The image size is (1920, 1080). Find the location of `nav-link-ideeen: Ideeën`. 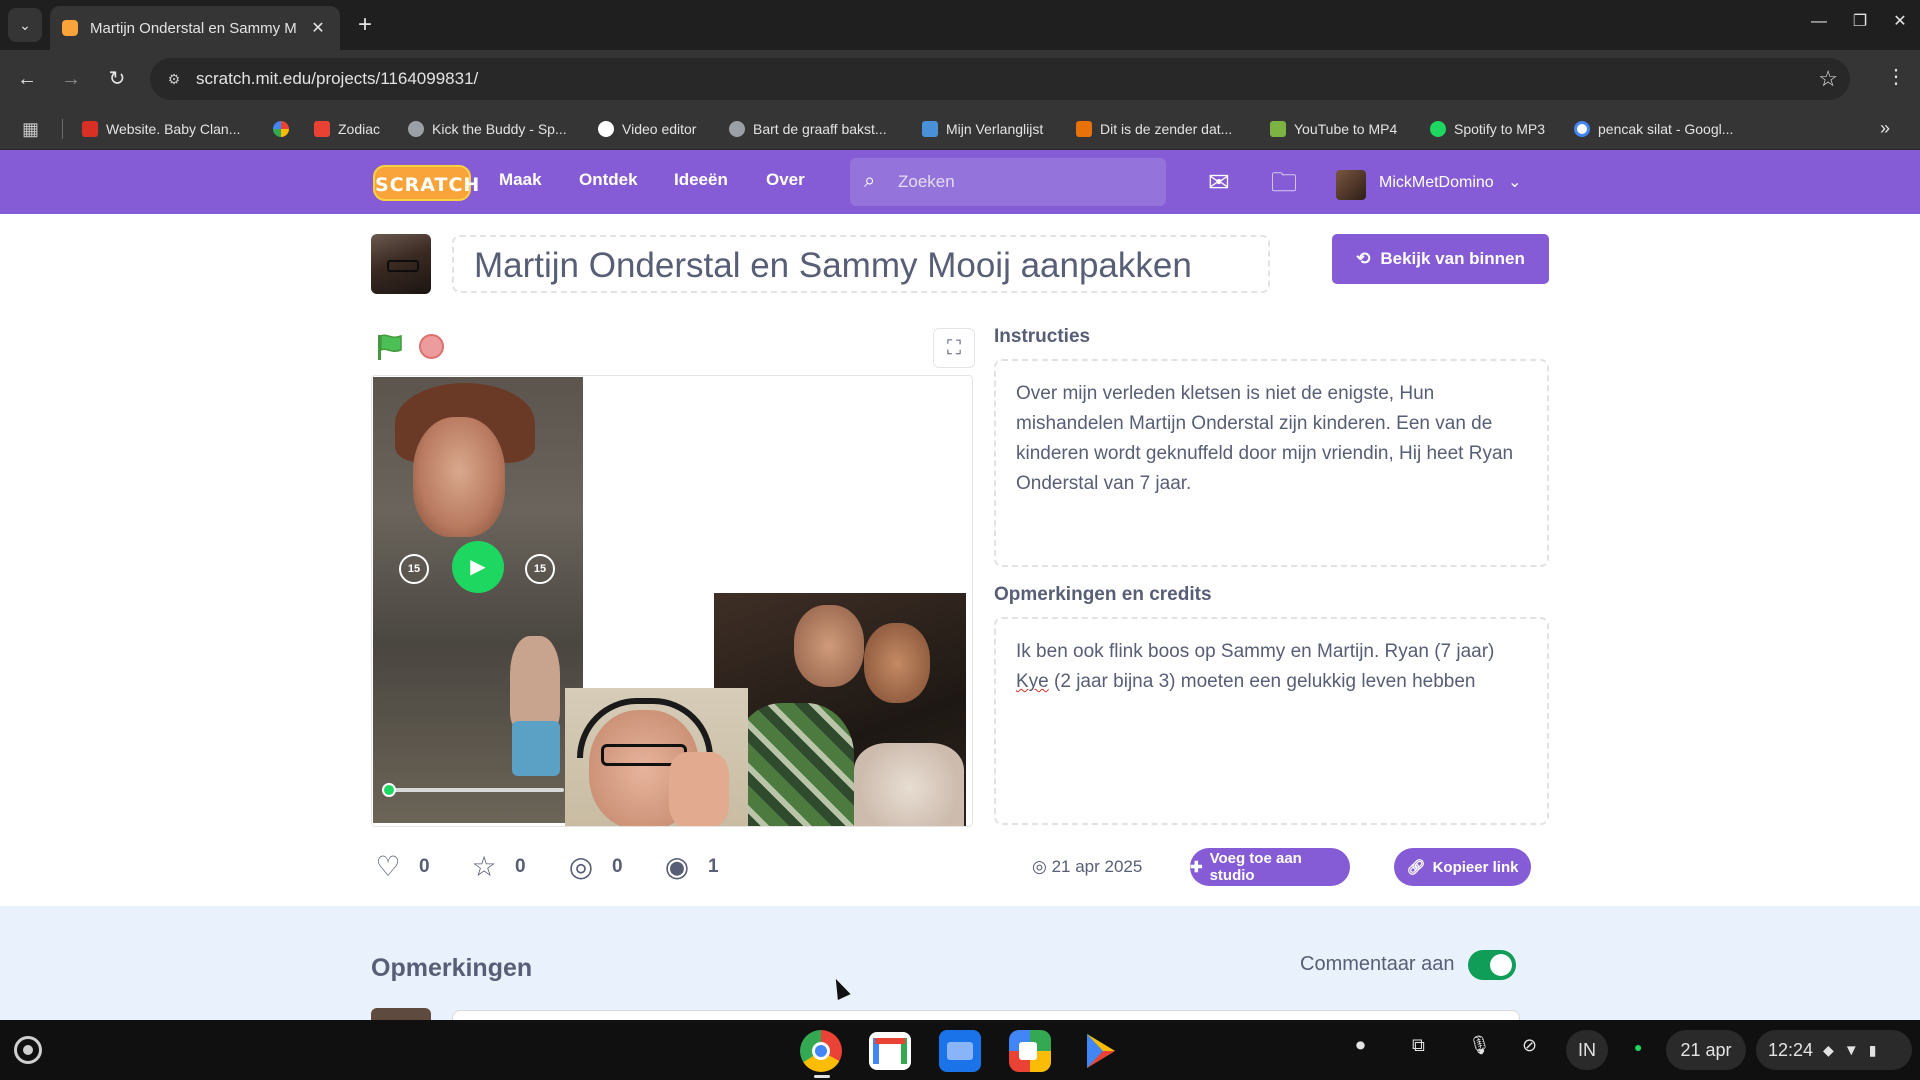

nav-link-ideeen: Ideeën is located at coordinates (701, 180).